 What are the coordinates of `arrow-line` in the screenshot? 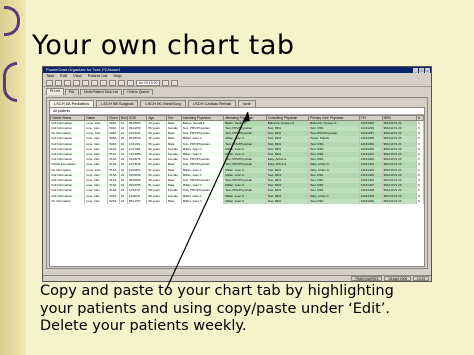 It's located at (206, 202).